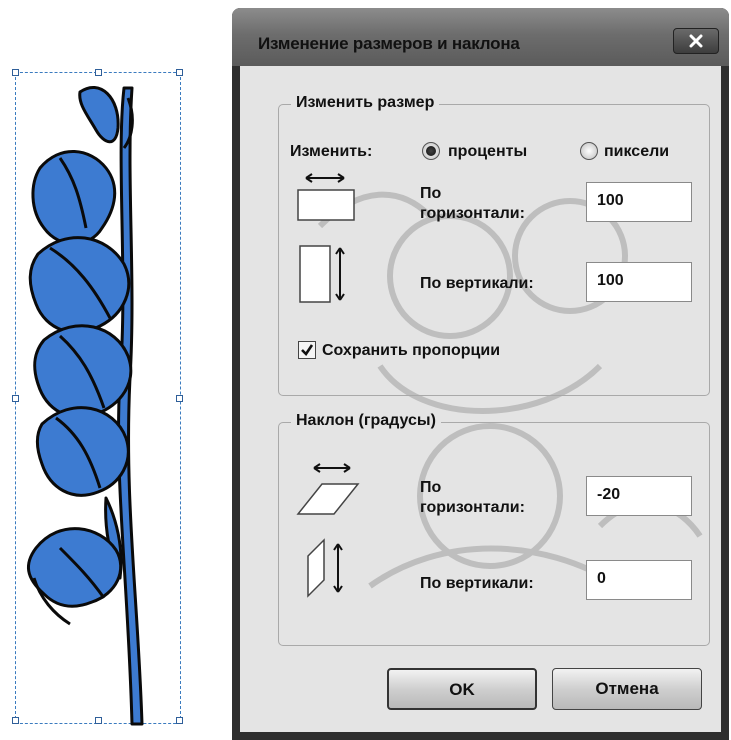  I want to click on resize-horizontal-icon, so click(326, 197).